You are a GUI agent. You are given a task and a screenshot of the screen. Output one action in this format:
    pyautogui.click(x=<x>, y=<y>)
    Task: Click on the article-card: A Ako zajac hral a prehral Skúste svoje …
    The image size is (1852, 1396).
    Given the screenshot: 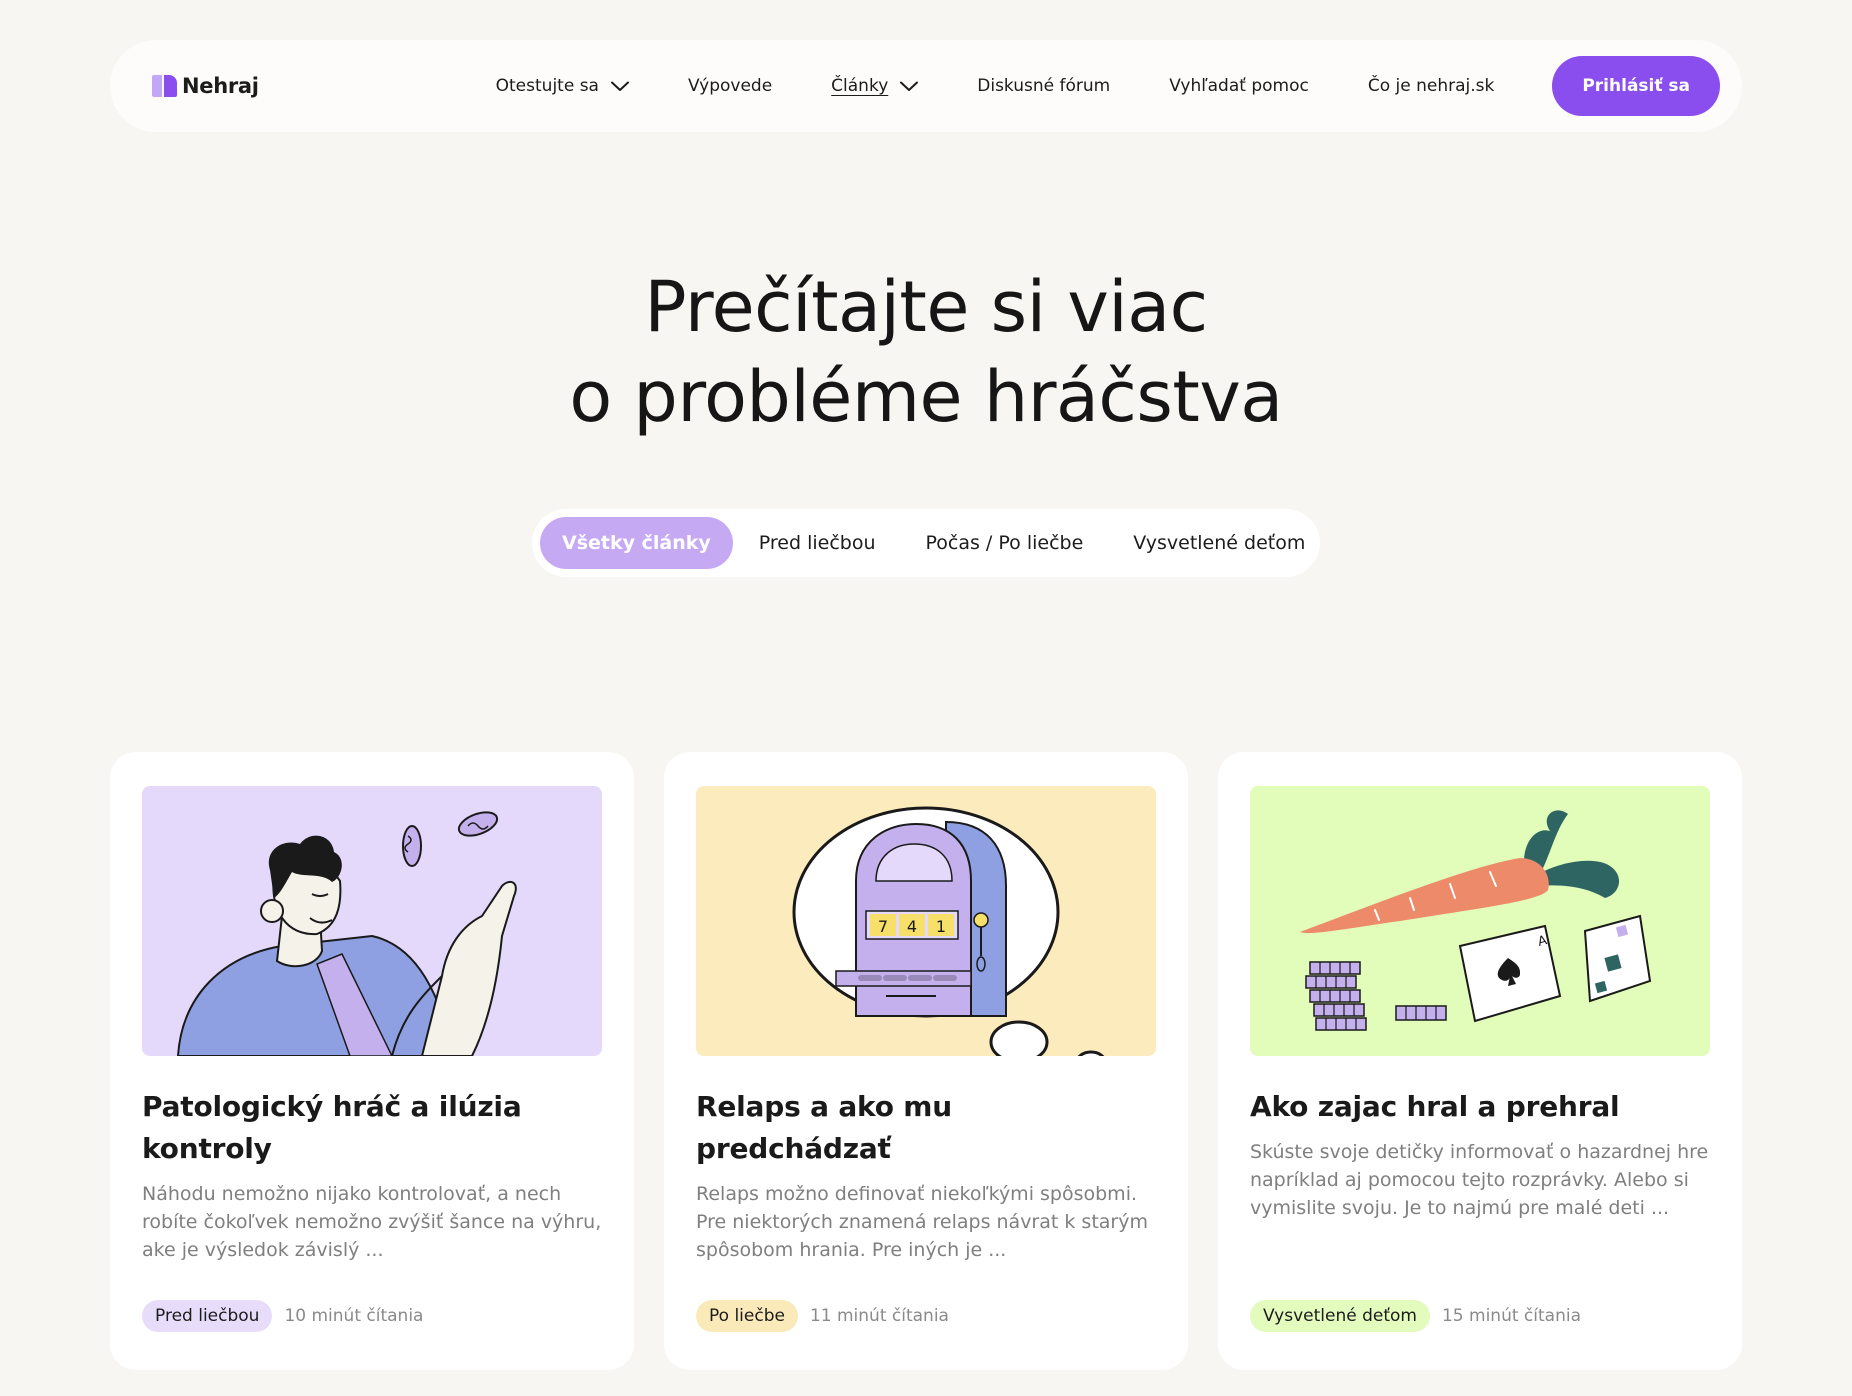 What is the action you would take?
    pyautogui.click(x=1480, y=1061)
    